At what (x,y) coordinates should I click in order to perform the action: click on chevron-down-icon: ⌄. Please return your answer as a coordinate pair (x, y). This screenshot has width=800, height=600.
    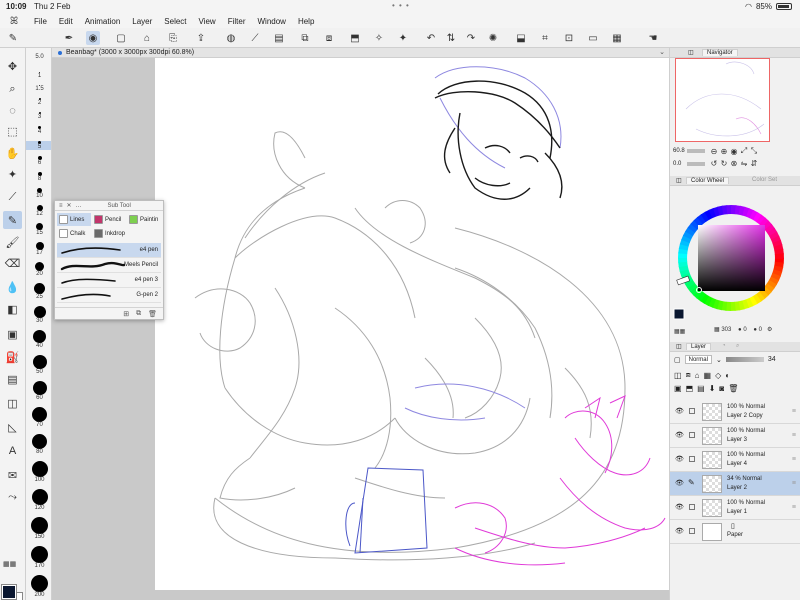
    Looking at the image, I should click on (662, 52).